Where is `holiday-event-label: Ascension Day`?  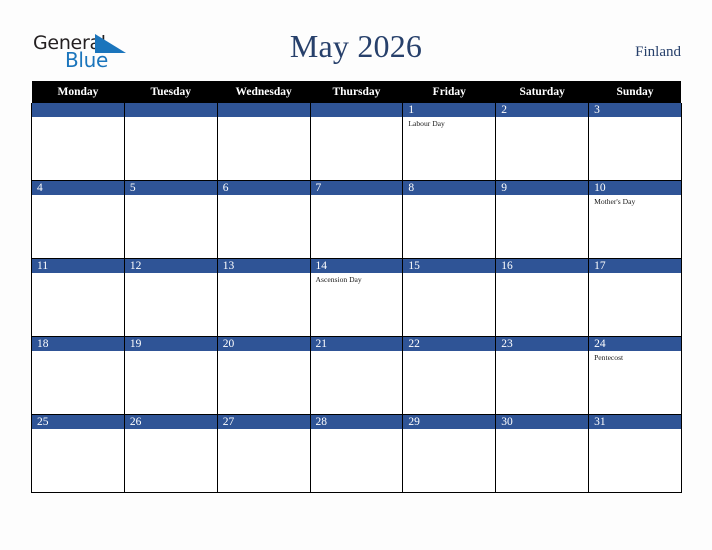 holiday-event-label: Ascension Day is located at coordinates (338, 279).